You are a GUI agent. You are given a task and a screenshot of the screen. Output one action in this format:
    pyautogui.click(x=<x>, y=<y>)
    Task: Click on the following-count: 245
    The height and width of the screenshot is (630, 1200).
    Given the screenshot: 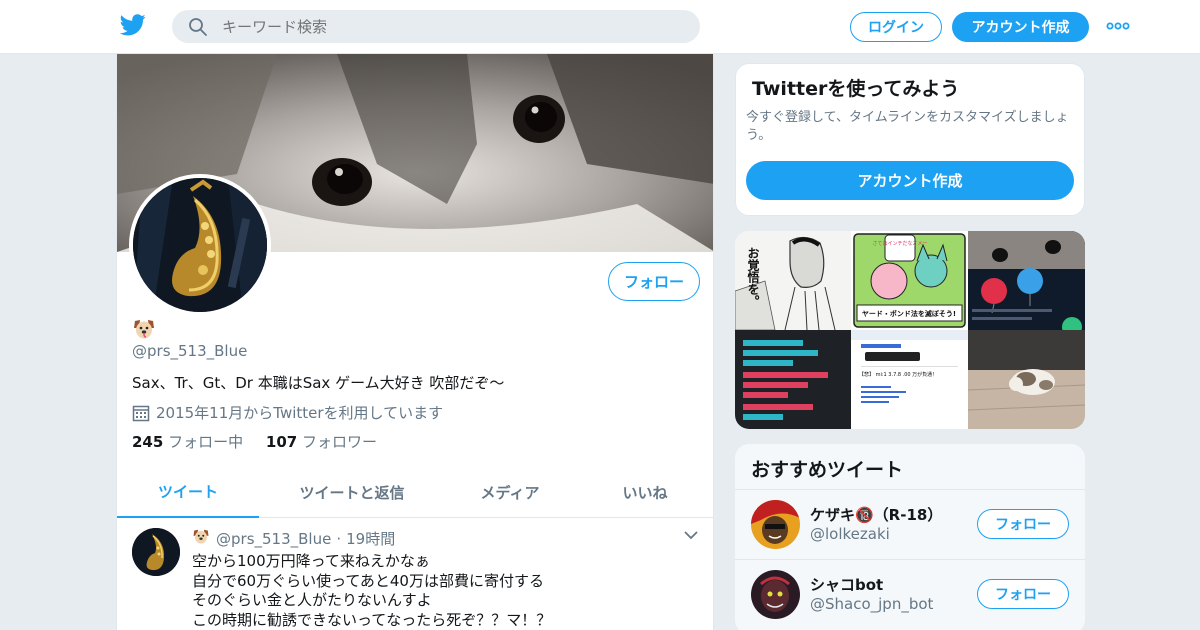 What is the action you would take?
    pyautogui.click(x=148, y=442)
    